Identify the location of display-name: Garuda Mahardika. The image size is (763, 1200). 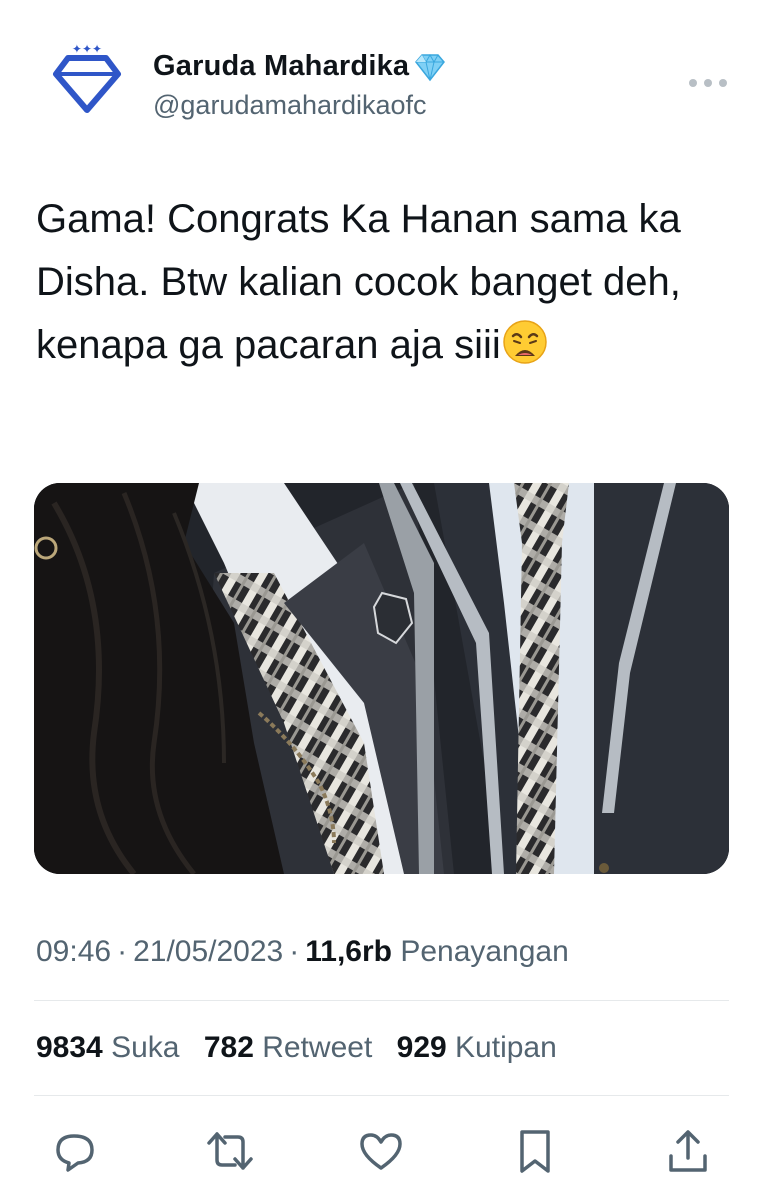
(281, 66).